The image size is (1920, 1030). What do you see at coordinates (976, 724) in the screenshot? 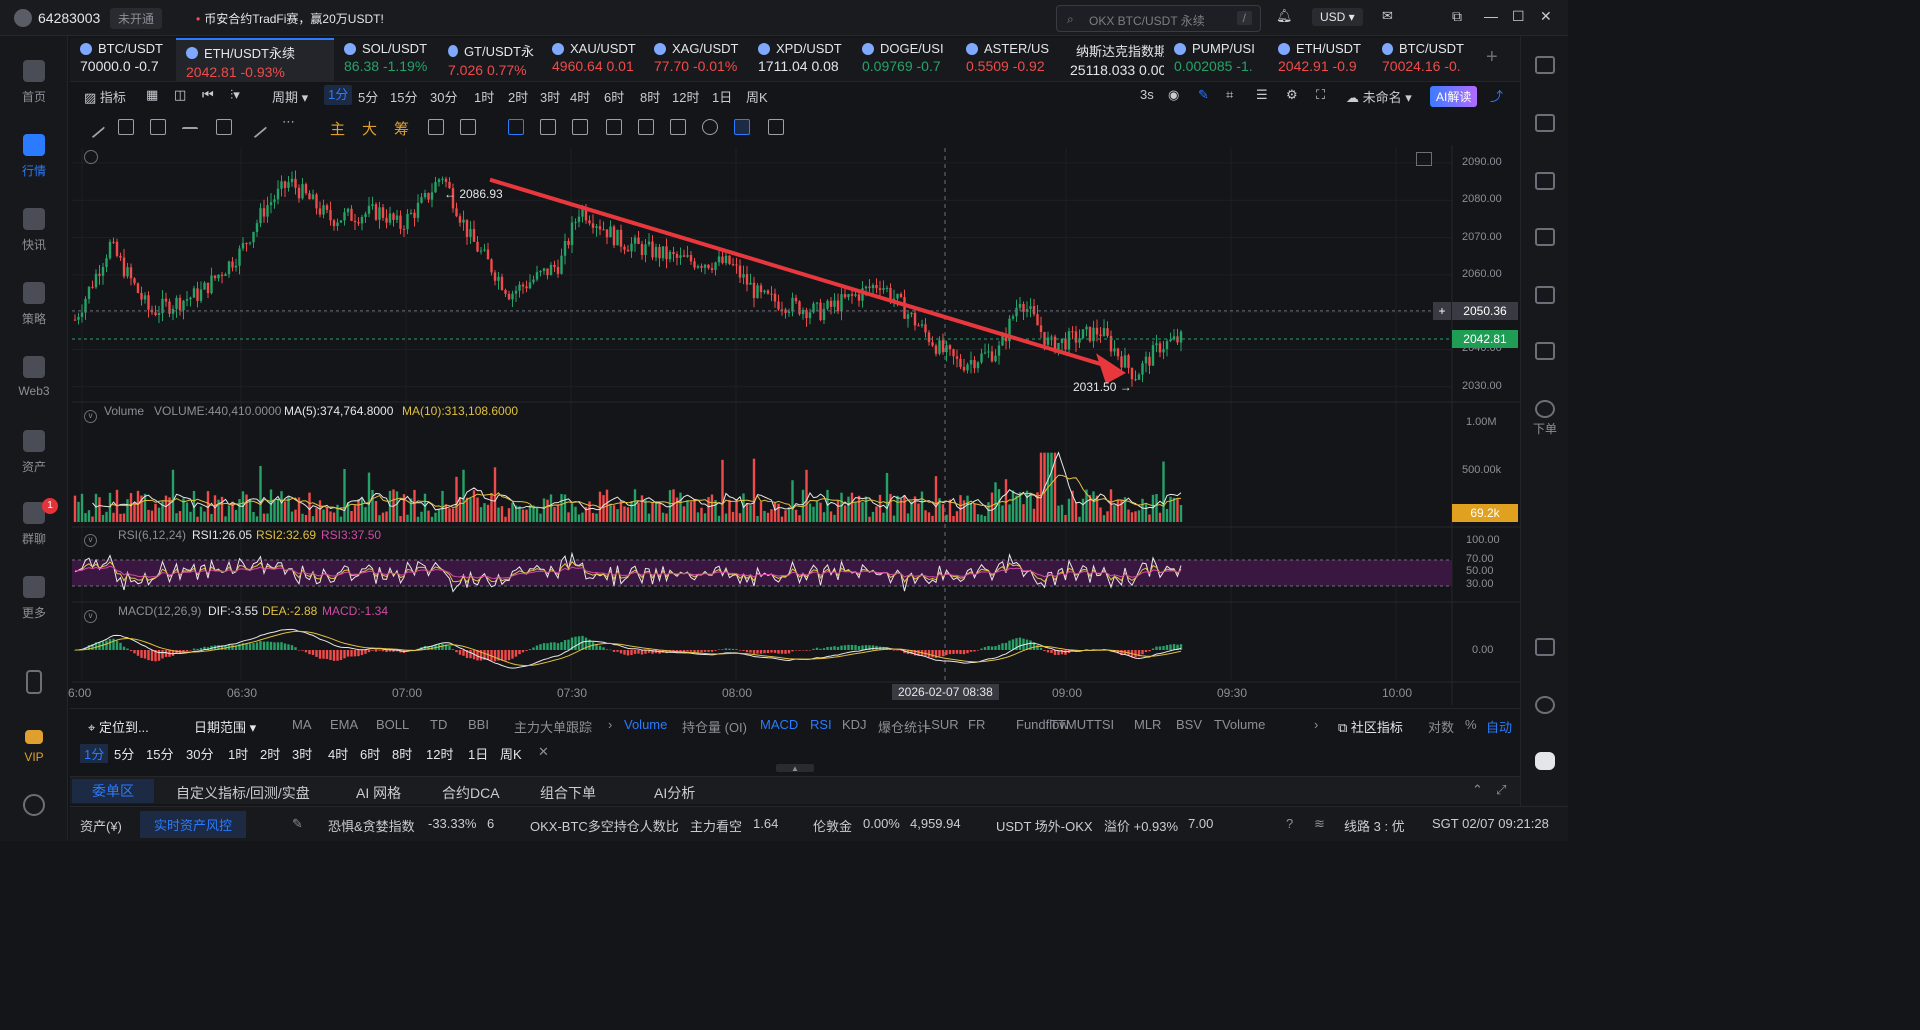
I see `sub-indicator-7: FR` at bounding box center [976, 724].